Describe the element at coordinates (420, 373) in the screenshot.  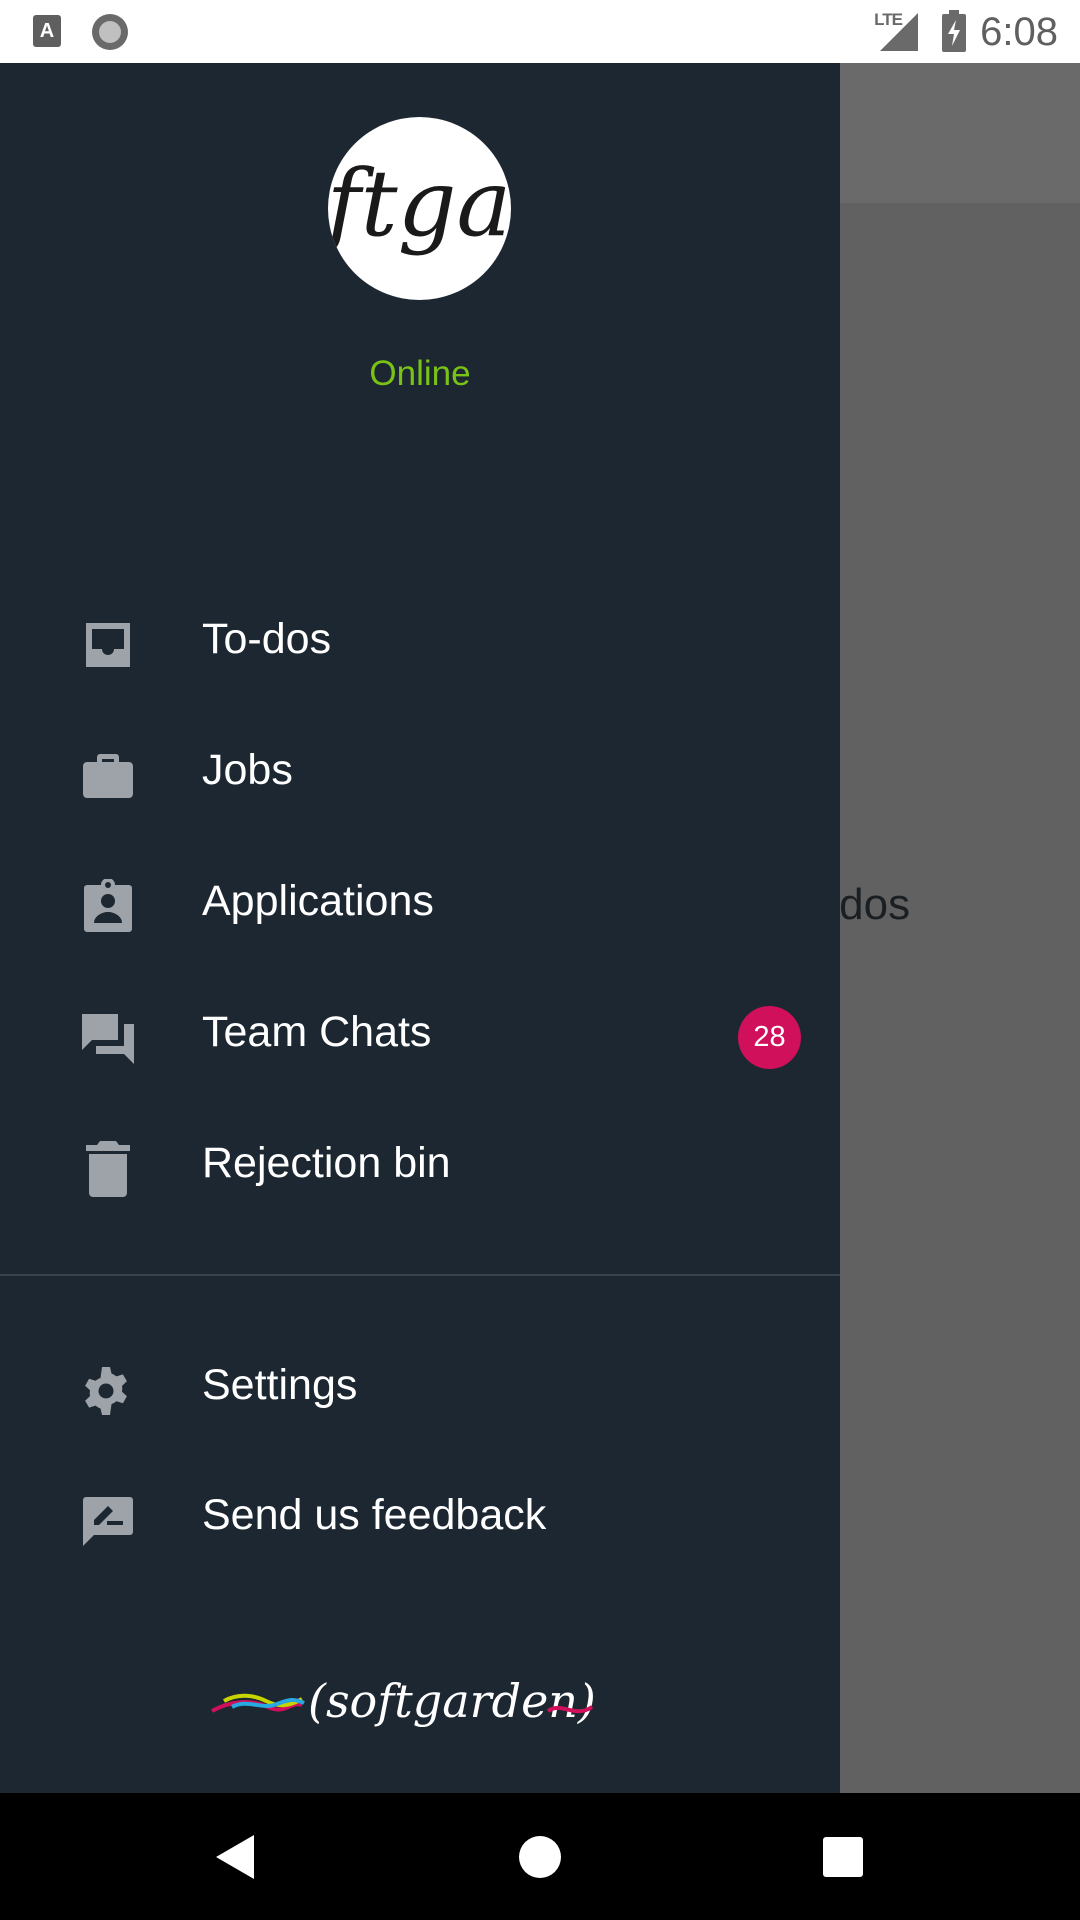
I see `online-status: Online` at that location.